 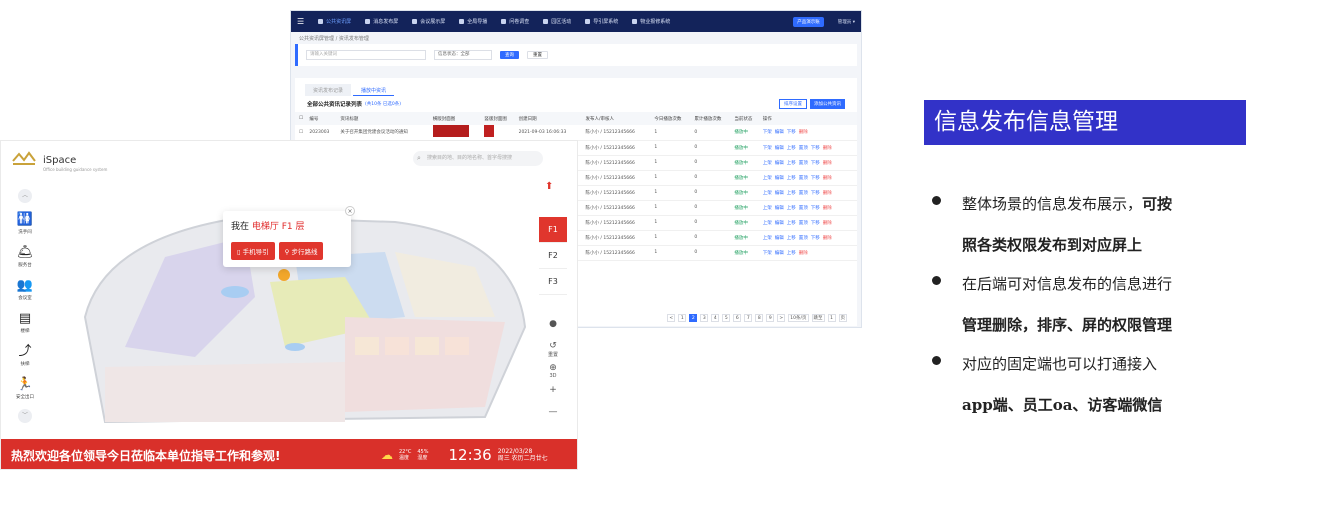 I want to click on phone-guide-button: ▯ 手机导引, so click(x=253, y=251).